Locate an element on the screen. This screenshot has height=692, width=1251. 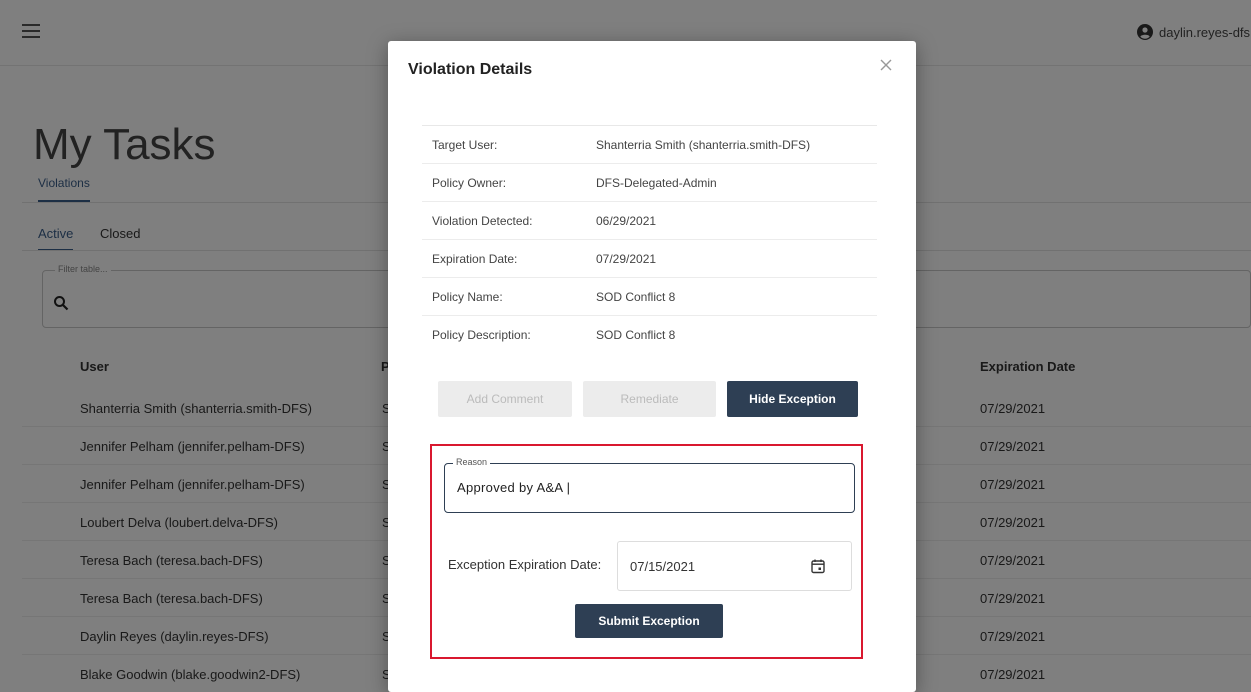
detail-label: Policy Description: is located at coordinates (481, 335).